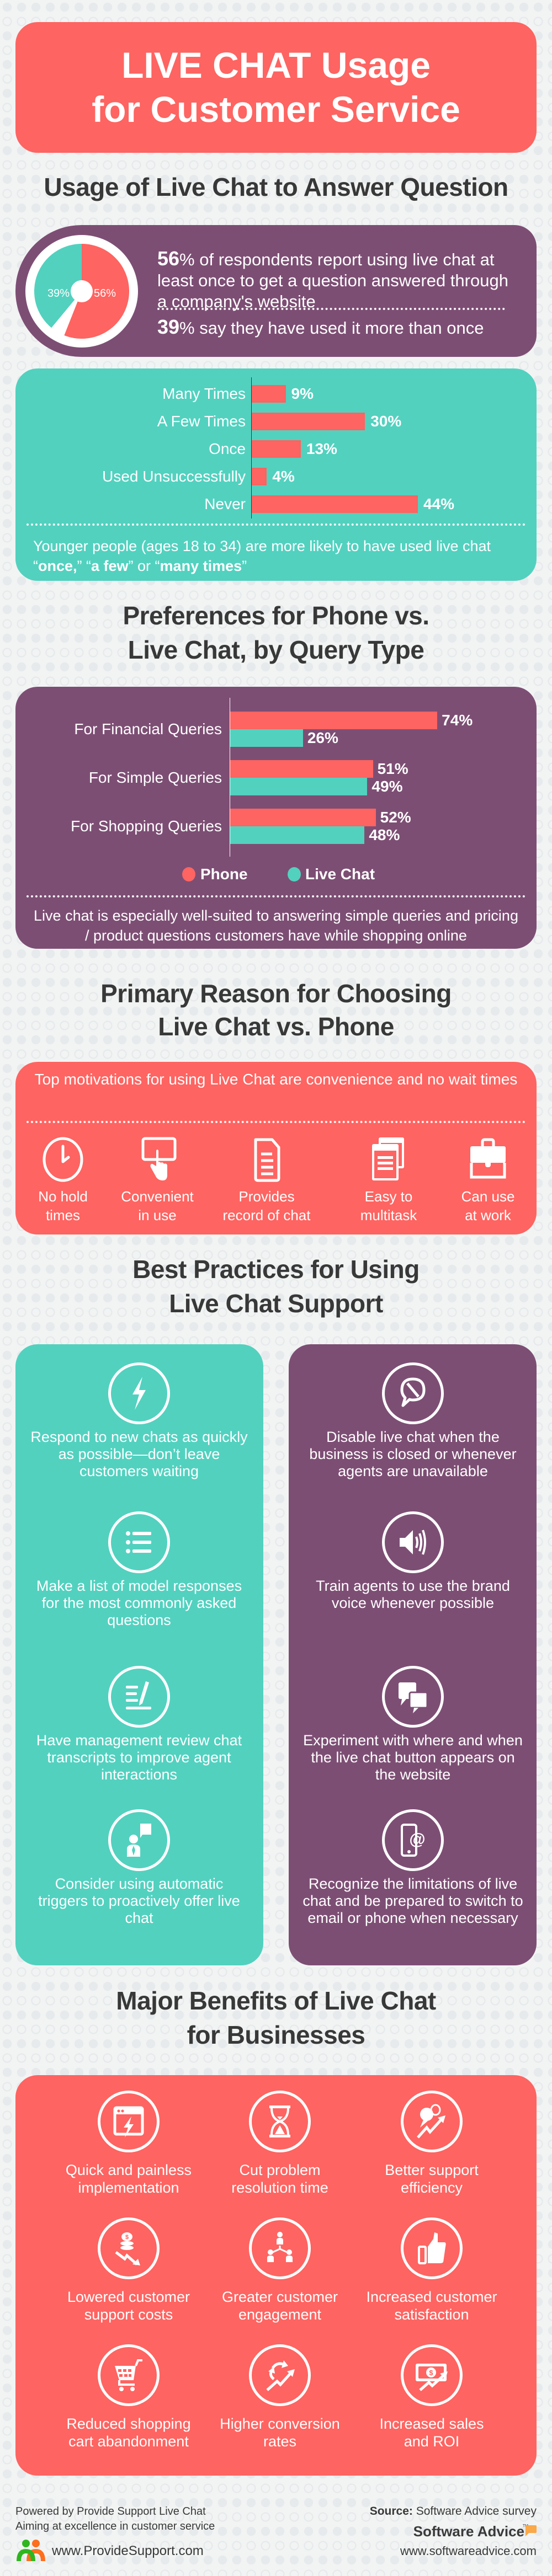 The height and width of the screenshot is (2576, 552). Describe the element at coordinates (267, 1196) in the screenshot. I see `motivation-label-line: Provides` at that location.